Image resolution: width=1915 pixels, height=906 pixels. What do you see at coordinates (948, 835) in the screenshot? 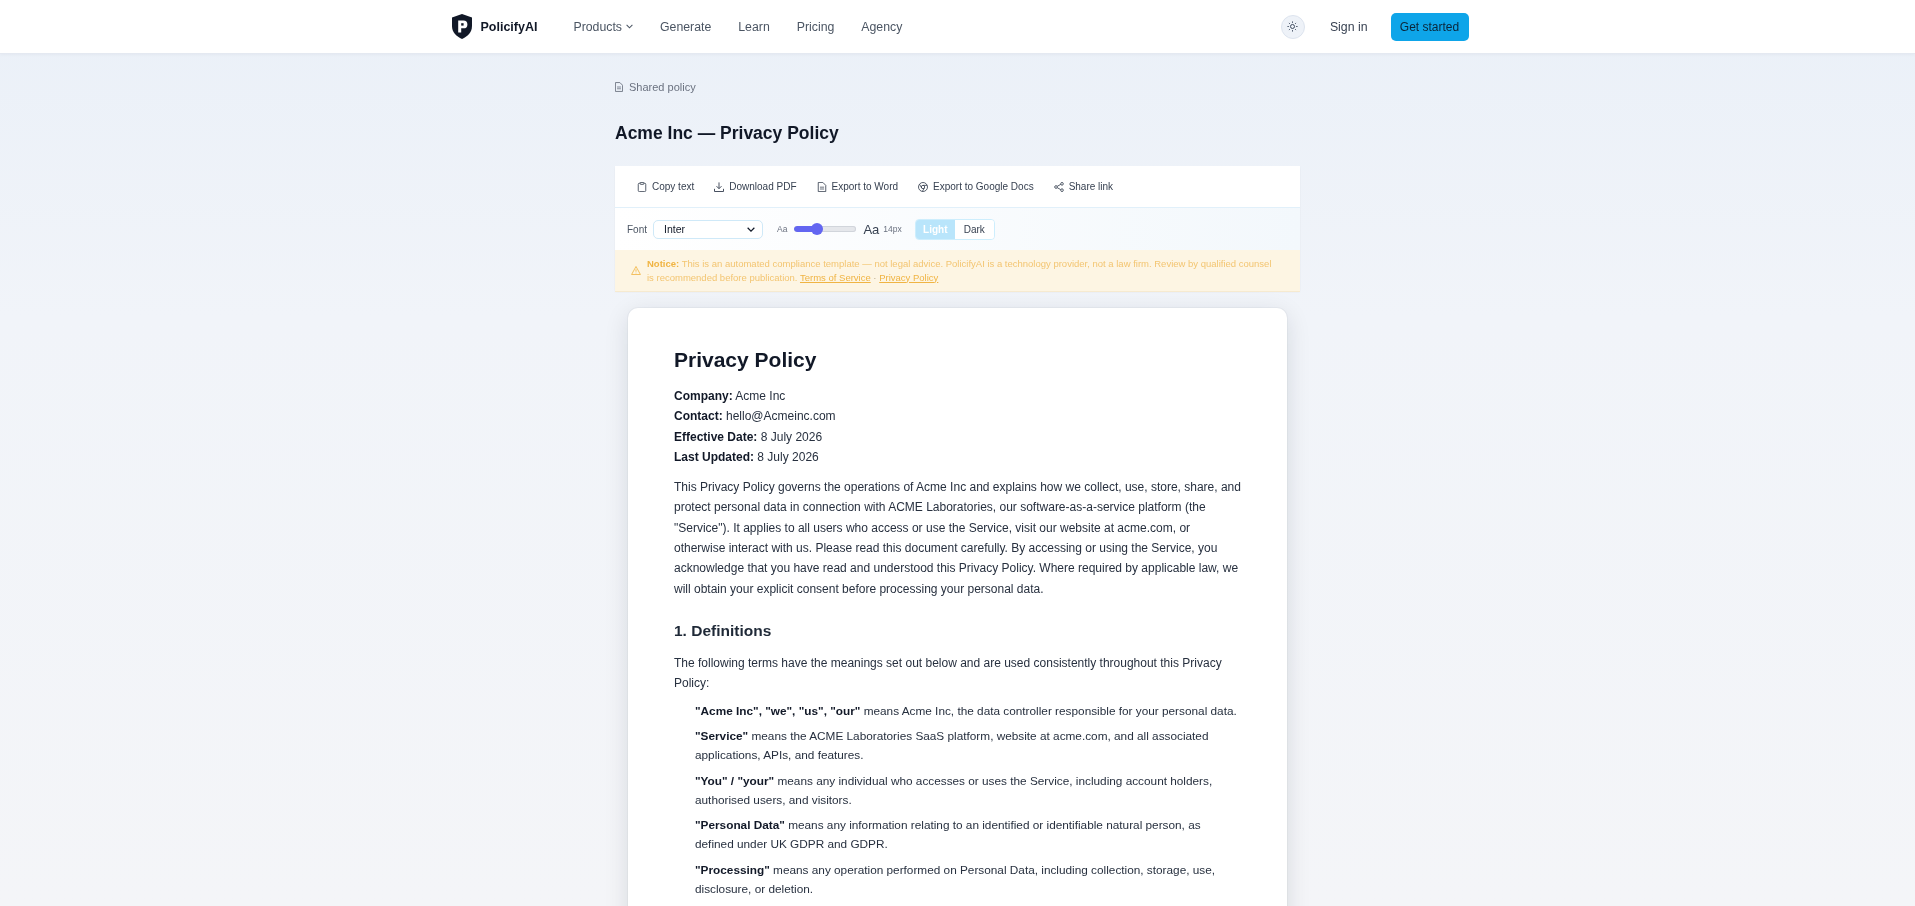
I see `definition-item: "Personal Data" means any information relating to an identified or identifiable natural person, as defined under UK GDPR and GDPR.` at bounding box center [948, 835].